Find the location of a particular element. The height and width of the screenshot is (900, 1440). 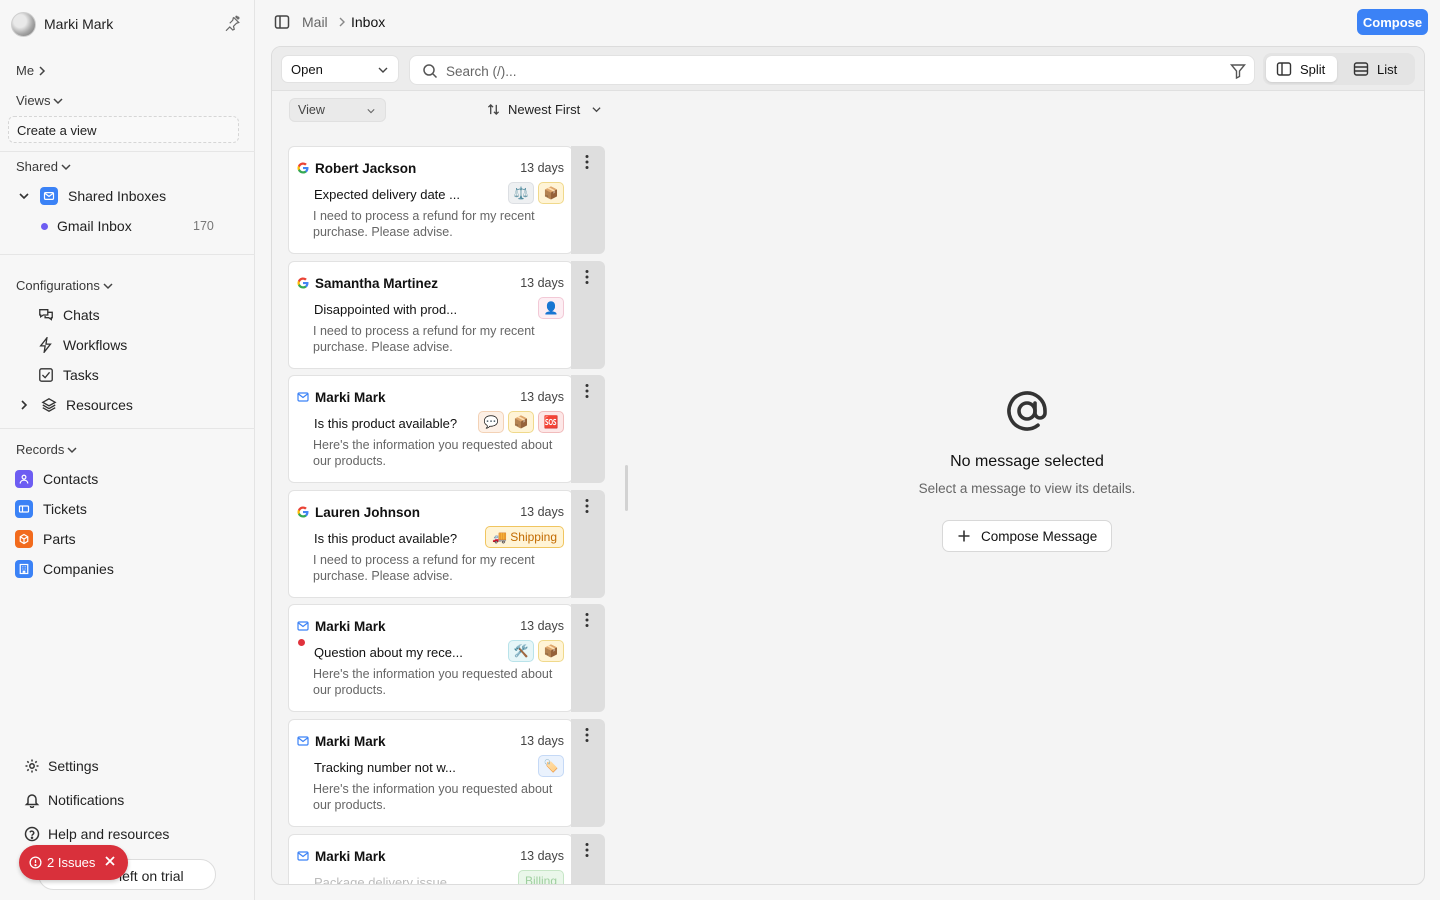

sidebar-item-tickets: Tickets is located at coordinates (51, 509).